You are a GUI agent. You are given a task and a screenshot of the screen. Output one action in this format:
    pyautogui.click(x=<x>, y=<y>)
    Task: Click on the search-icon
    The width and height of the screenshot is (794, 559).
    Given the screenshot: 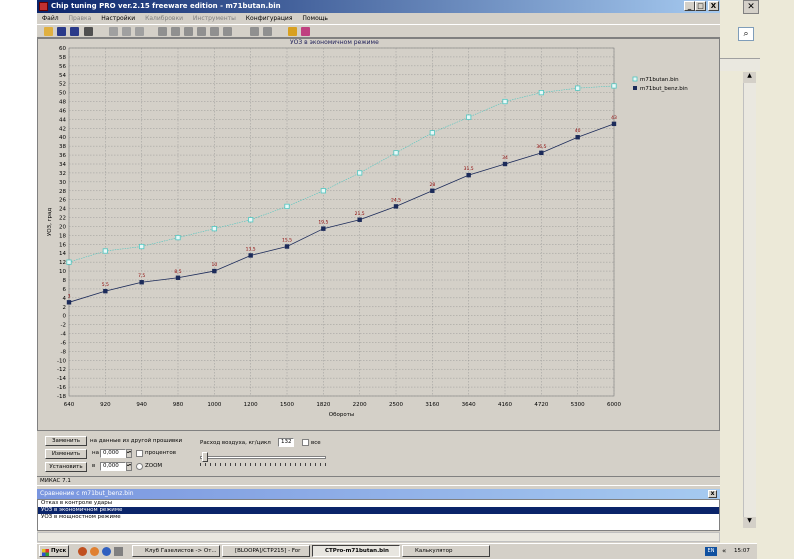 What is the action you would take?
    pyautogui.click(x=227, y=31)
    